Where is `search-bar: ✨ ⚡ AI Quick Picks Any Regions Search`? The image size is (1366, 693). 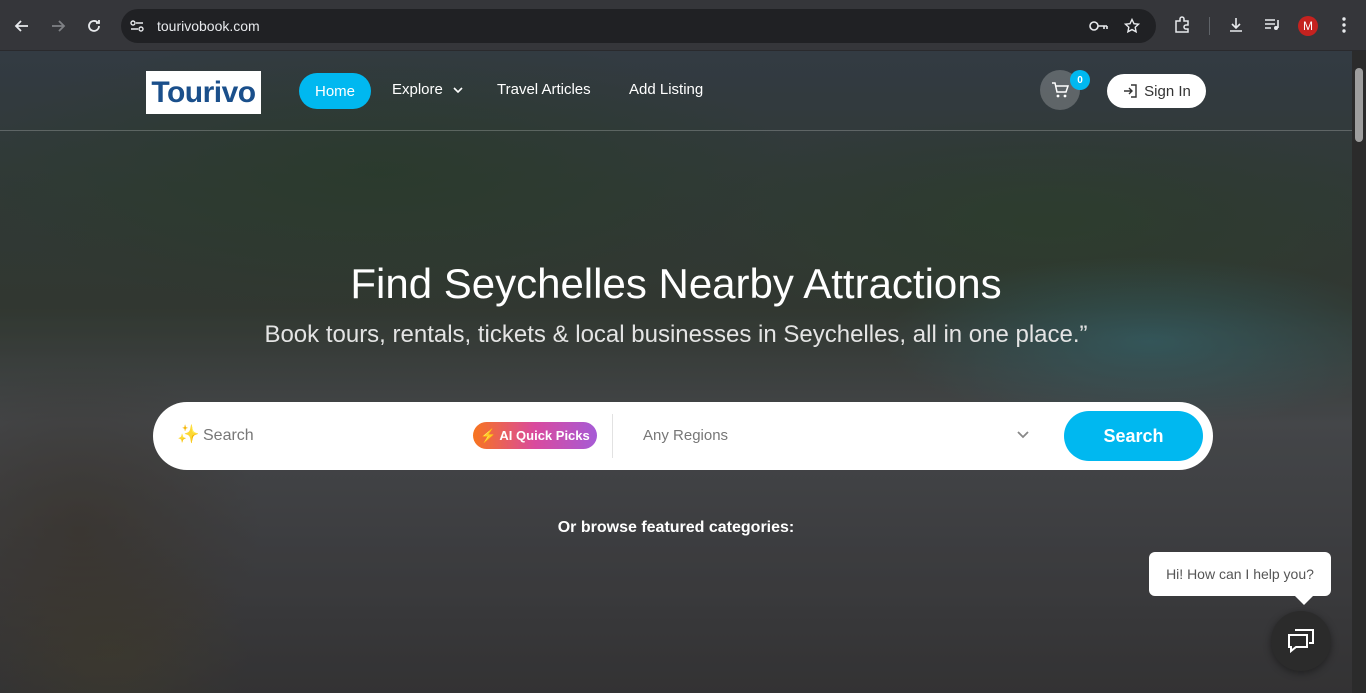 search-bar: ✨ ⚡ AI Quick Picks Any Regions Search is located at coordinates (683, 436).